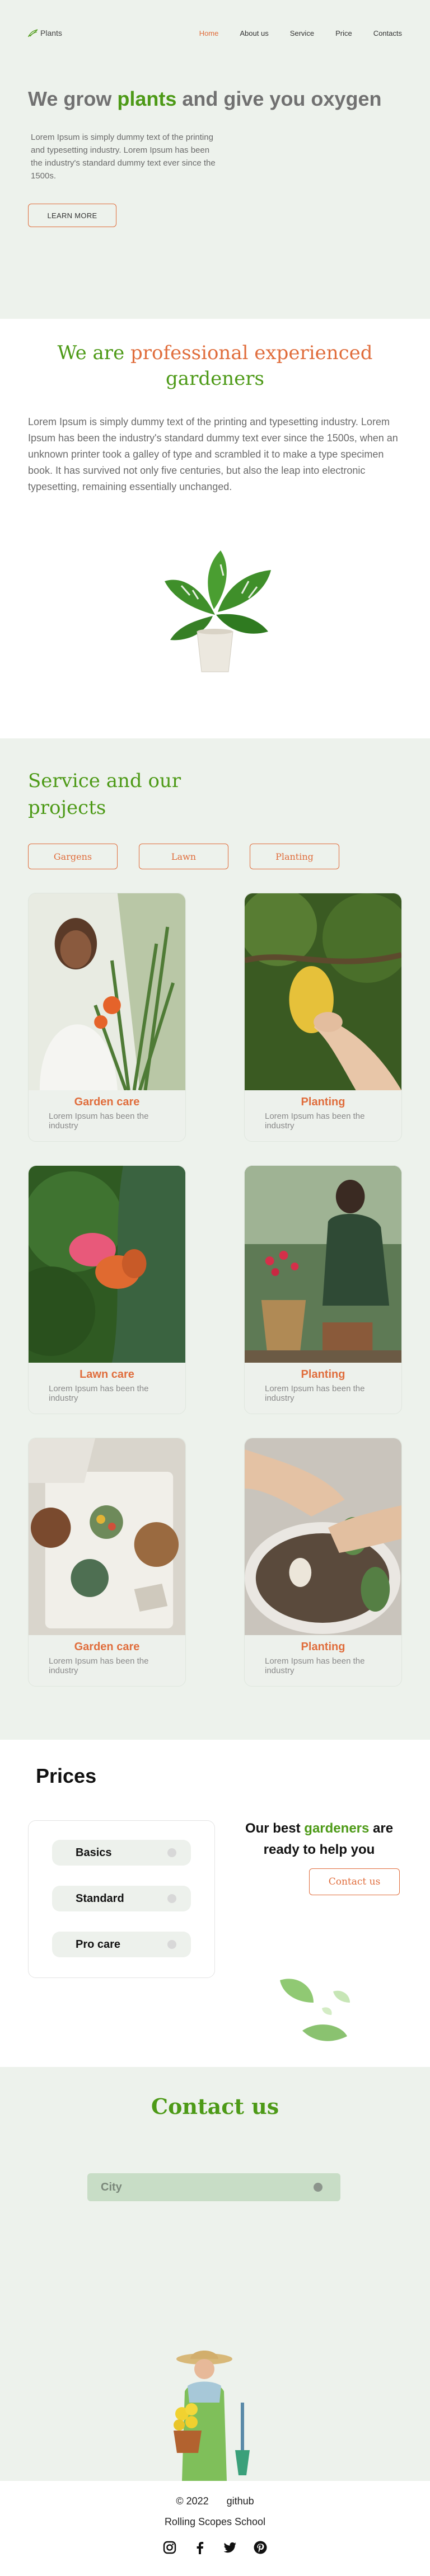  I want to click on filter-gardens-button: Gargens, so click(73, 856).